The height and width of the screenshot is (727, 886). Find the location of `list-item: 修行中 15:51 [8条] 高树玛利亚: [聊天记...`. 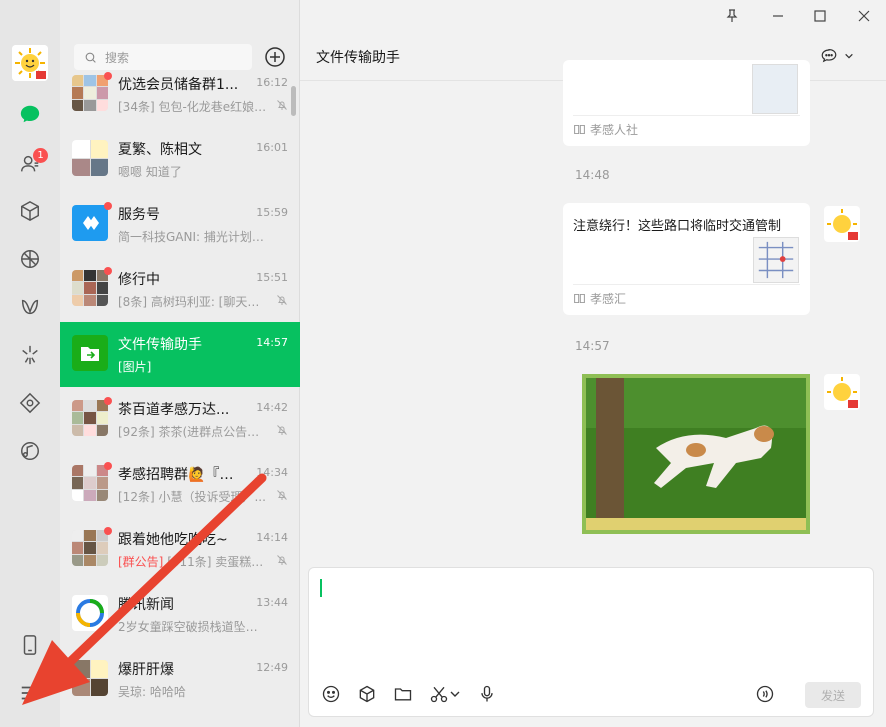

list-item: 修行中 15:51 [8条] 高树玛利亚: [聊天记... is located at coordinates (180, 289).